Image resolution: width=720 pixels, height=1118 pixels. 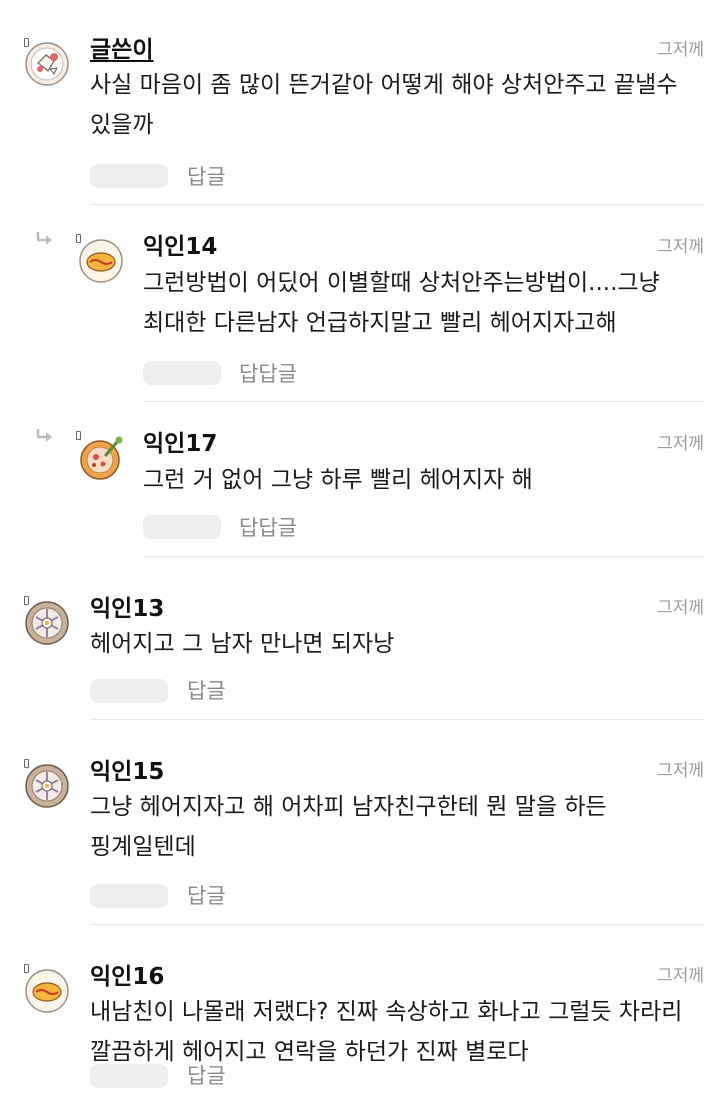 What do you see at coordinates (127, 769) in the screenshot?
I see `comment-author: 익인15` at bounding box center [127, 769].